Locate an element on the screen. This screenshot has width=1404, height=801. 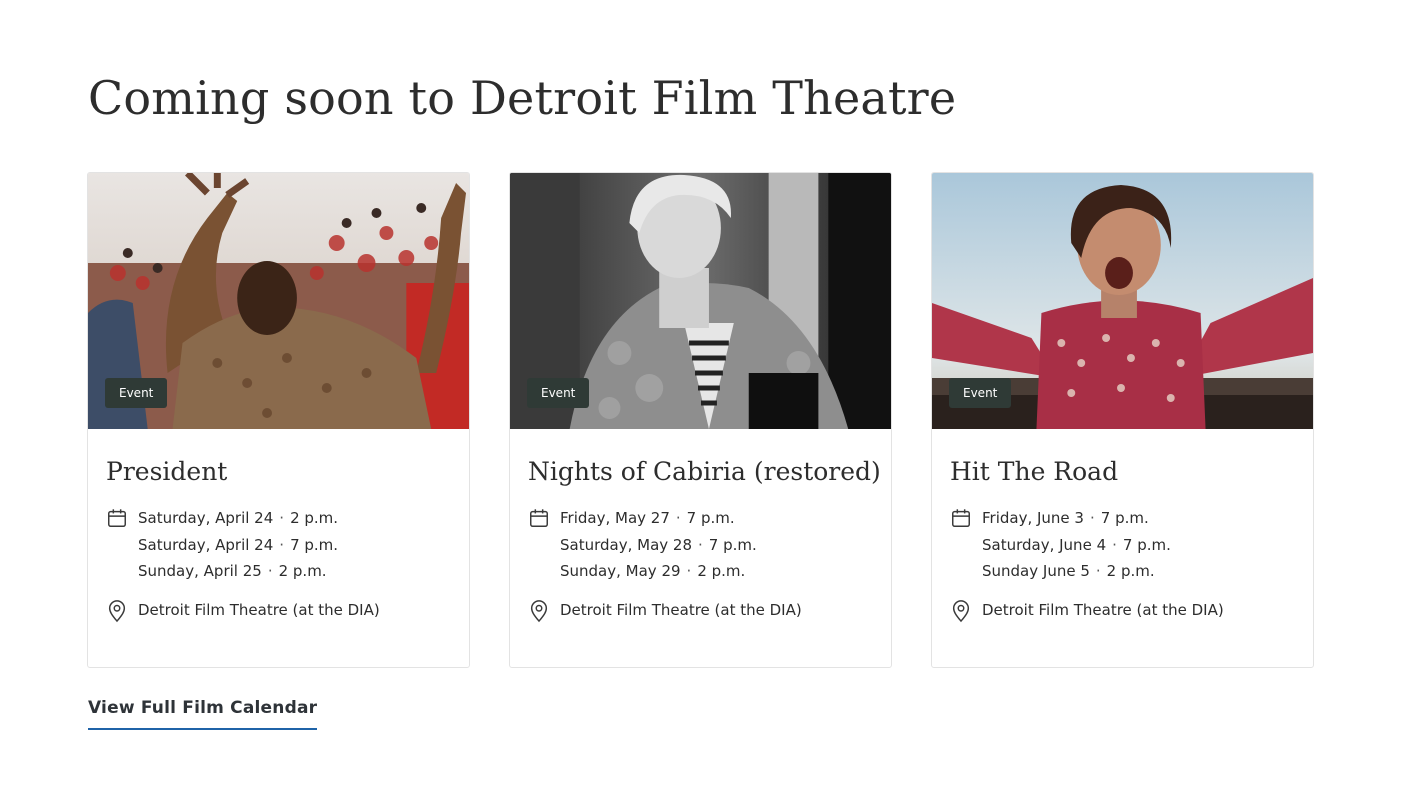
view-full-film-calendar-link: View Full Film Calendar is located at coordinates (203, 714).